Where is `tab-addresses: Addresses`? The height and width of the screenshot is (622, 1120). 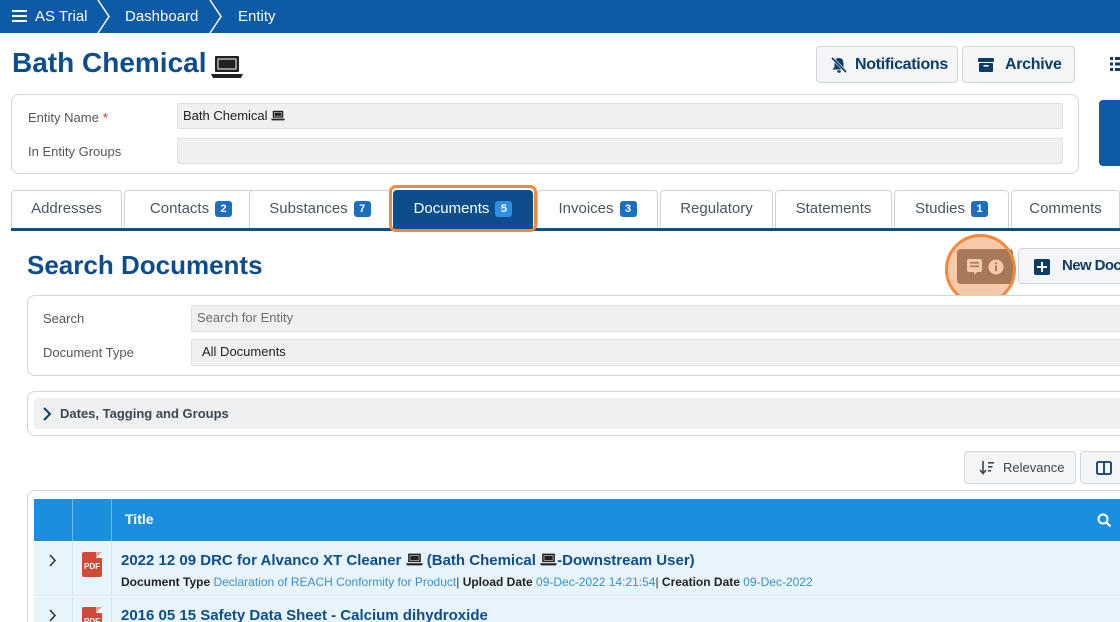
tab-addresses: Addresses is located at coordinates (66, 209).